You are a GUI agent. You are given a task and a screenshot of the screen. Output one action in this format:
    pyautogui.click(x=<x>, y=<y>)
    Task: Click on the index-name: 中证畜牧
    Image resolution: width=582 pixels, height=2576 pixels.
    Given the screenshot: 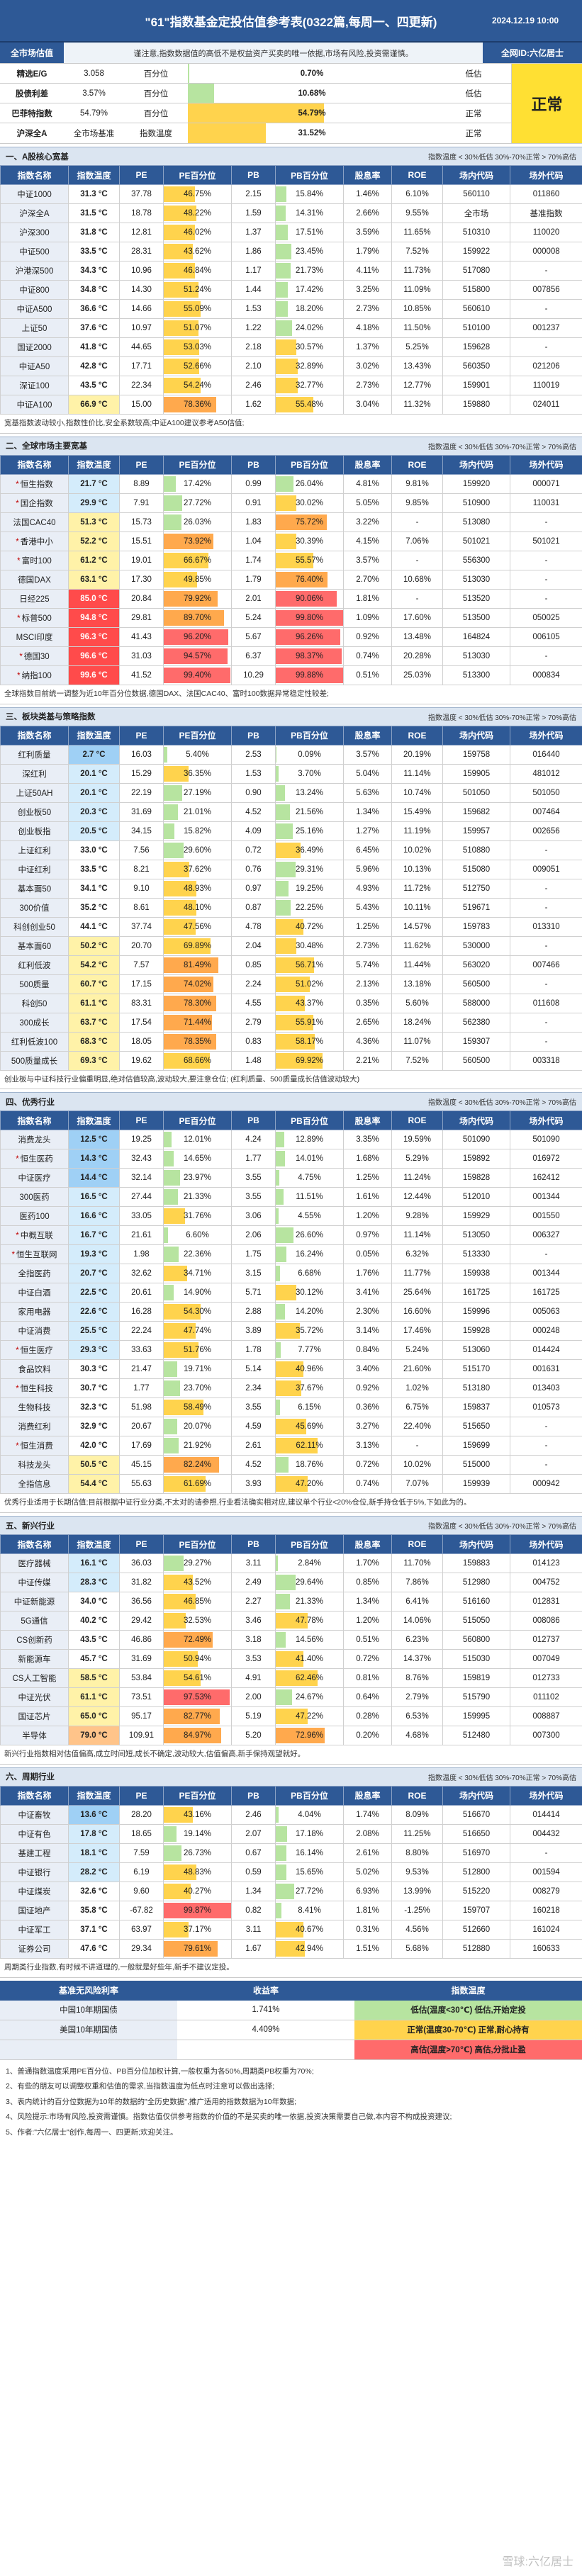 What is the action you would take?
    pyautogui.click(x=34, y=1814)
    